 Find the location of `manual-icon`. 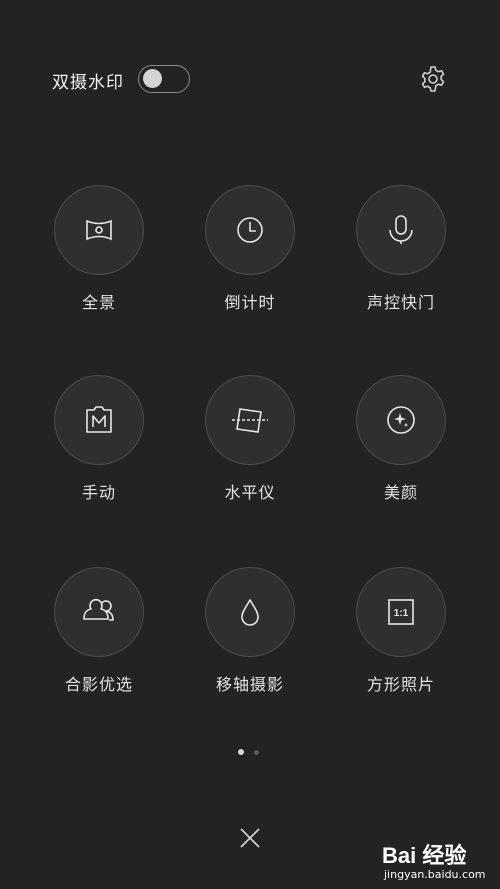

manual-icon is located at coordinates (99, 419).